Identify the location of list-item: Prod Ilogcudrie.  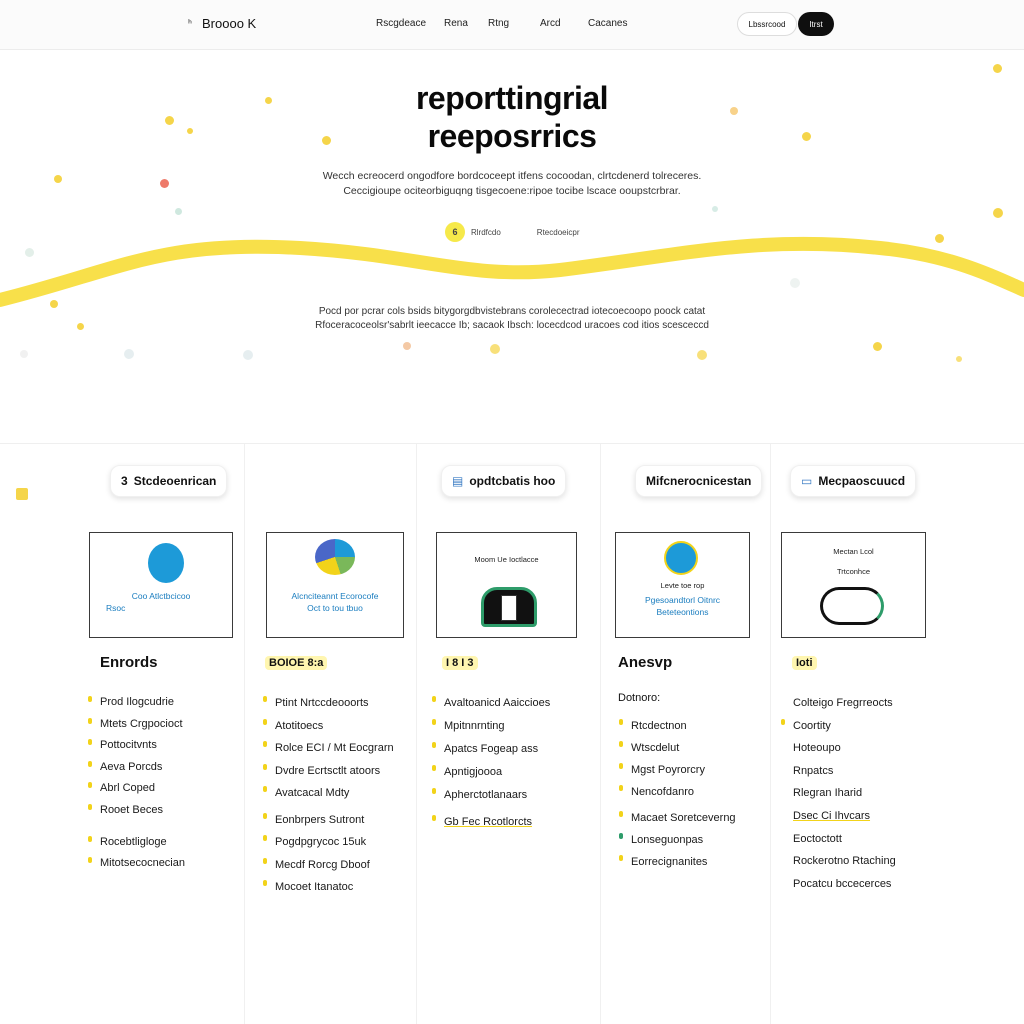
(136, 703).